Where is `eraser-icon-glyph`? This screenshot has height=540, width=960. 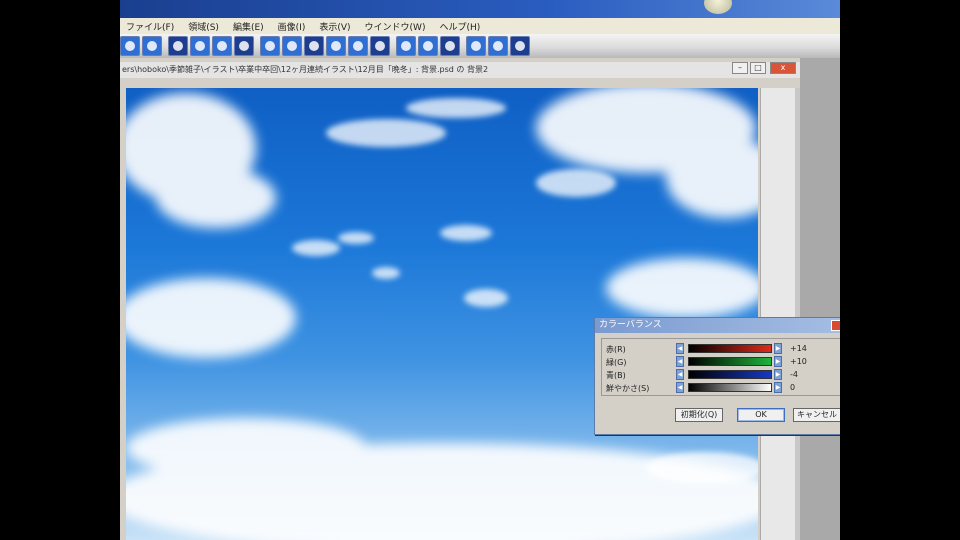
eraser-icon-glyph is located at coordinates (428, 46).